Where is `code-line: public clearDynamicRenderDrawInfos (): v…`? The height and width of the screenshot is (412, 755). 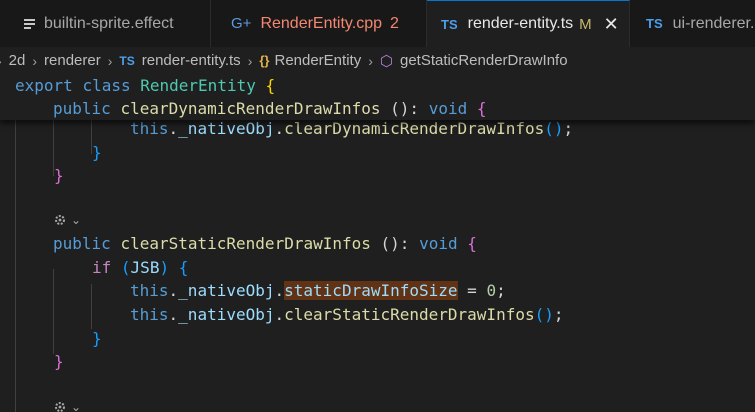 code-line: public clearDynamicRenderDrawInfos (): v… is located at coordinates (270, 108).